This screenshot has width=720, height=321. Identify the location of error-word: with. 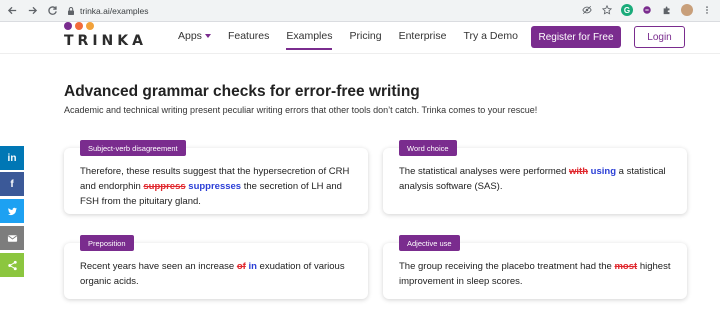
(579, 171).